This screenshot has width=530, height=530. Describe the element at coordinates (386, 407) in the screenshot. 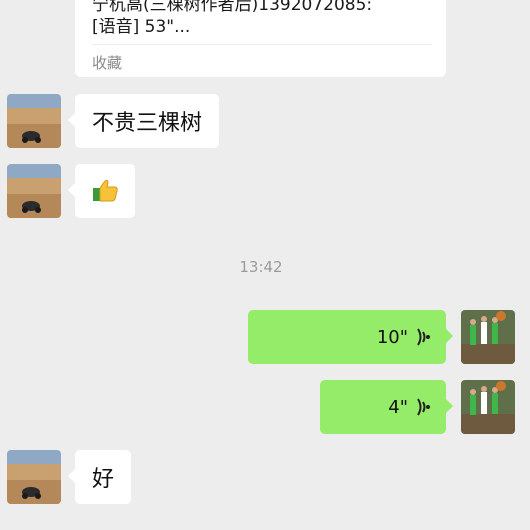

I see `voice-message-bubble: 4"` at that location.